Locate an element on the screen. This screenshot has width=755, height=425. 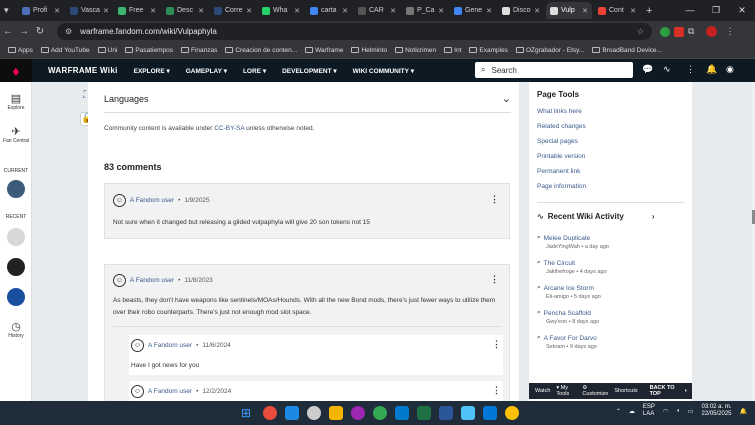
page-tool-link: Page information is located at coordinates (561, 186).